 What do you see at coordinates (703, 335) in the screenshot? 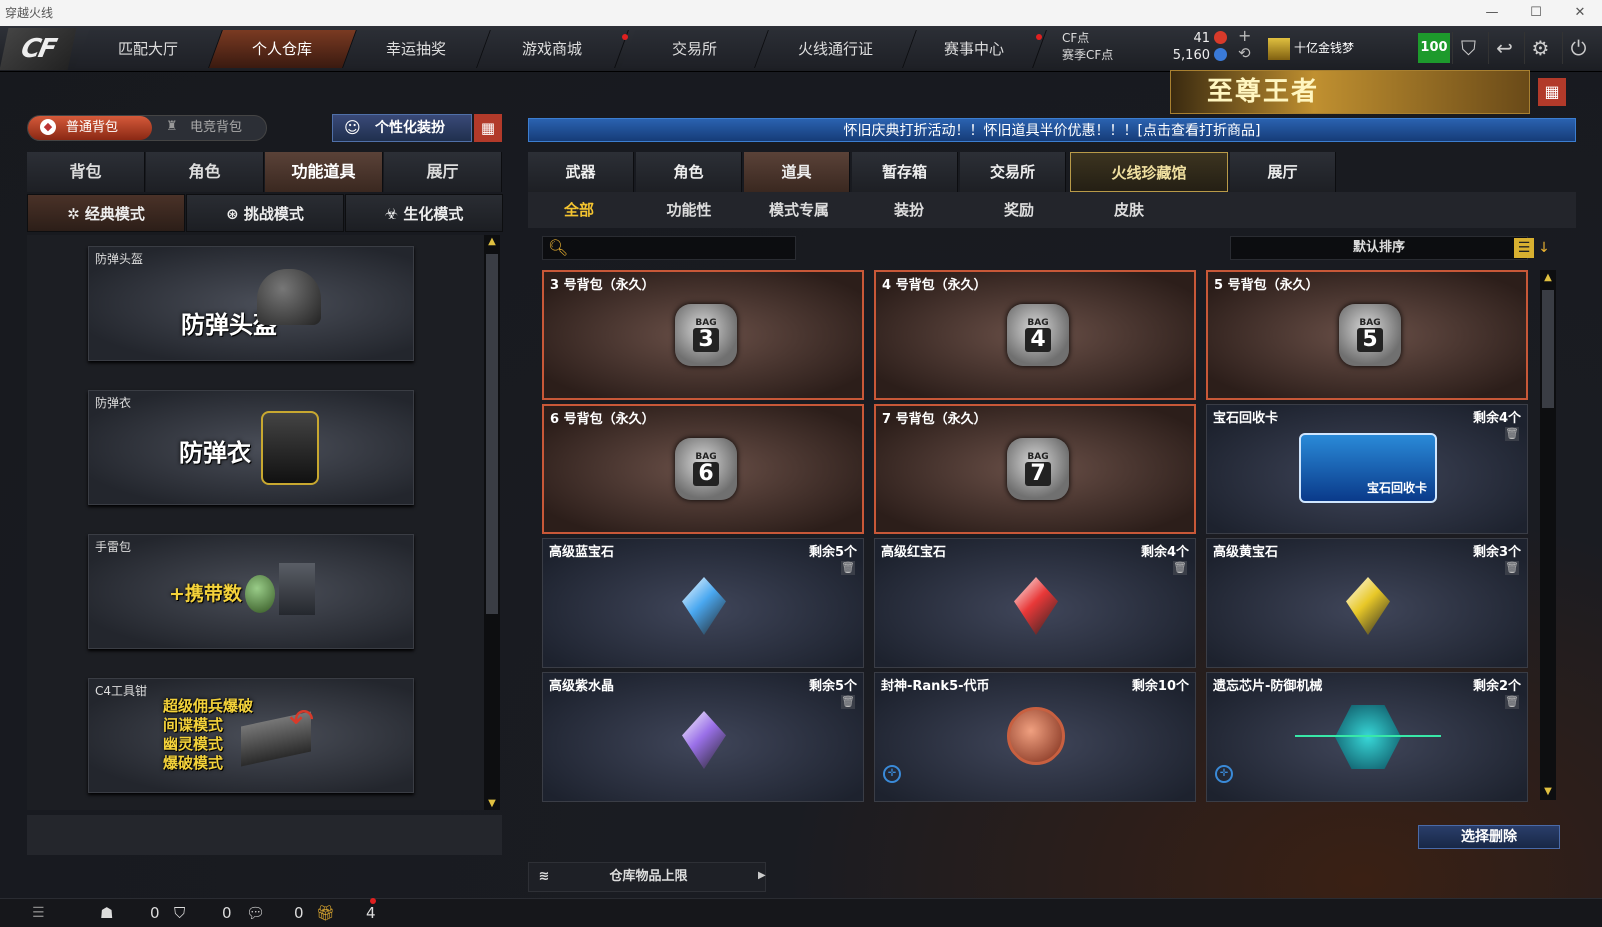
I see `item-card: 3 号背包（永久） BAG 3` at bounding box center [703, 335].